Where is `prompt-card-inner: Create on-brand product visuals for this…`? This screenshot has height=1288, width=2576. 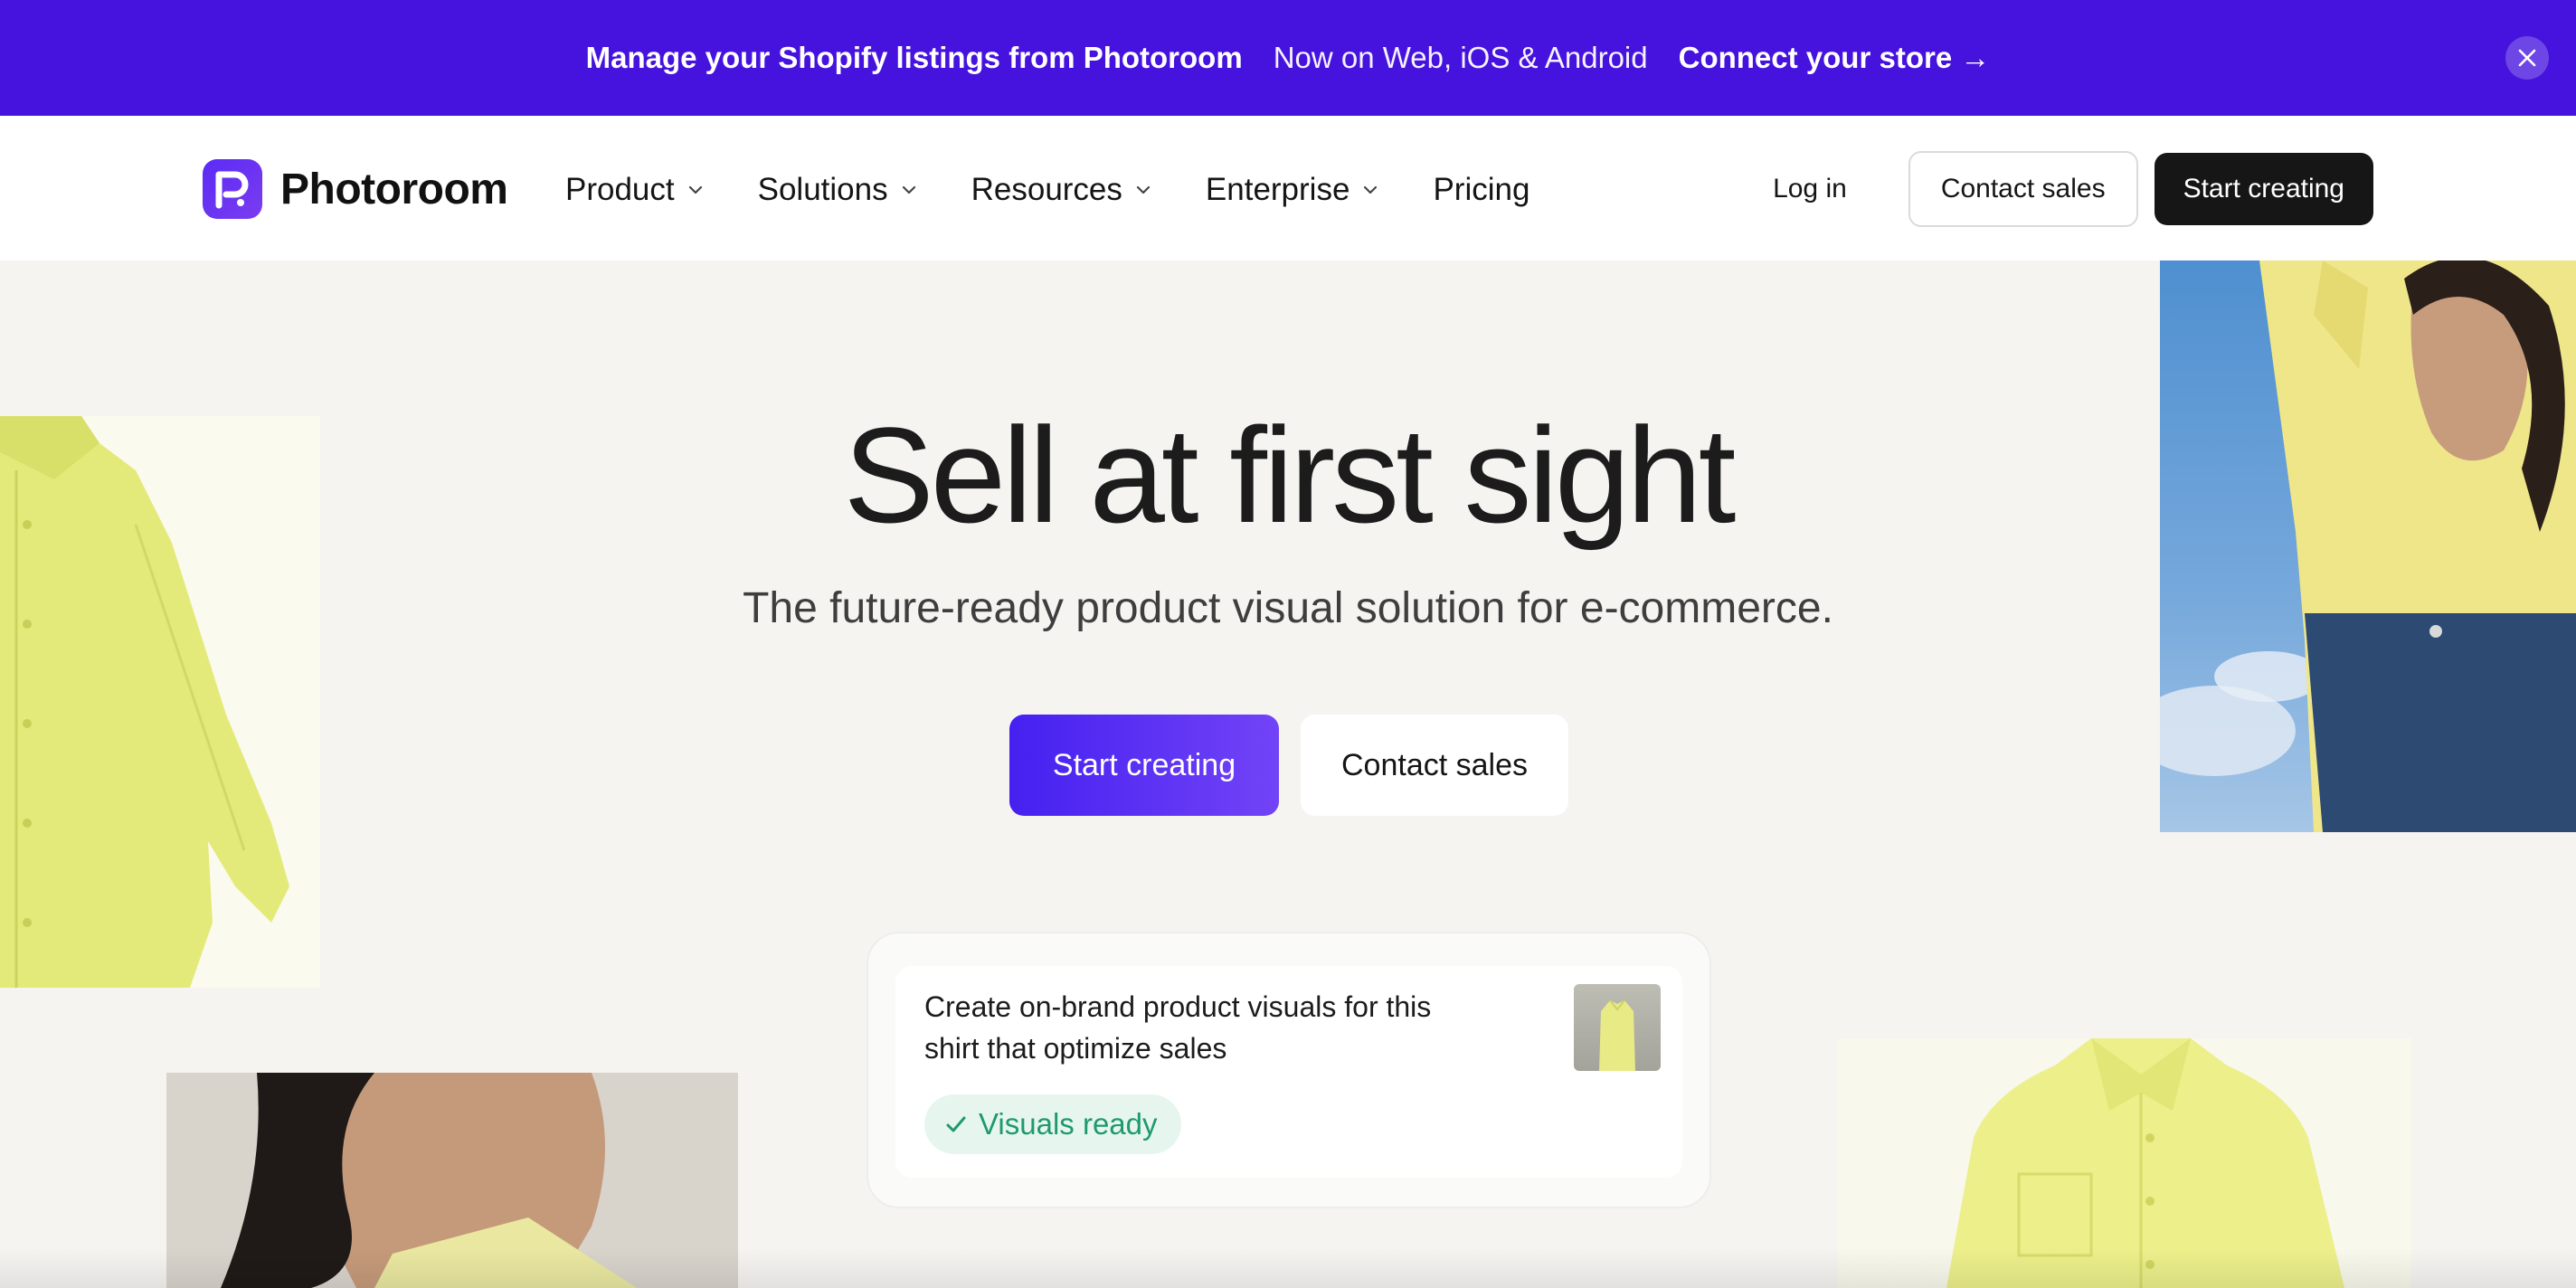 prompt-card-inner: Create on-brand product visuals for this… is located at coordinates (1289, 1072).